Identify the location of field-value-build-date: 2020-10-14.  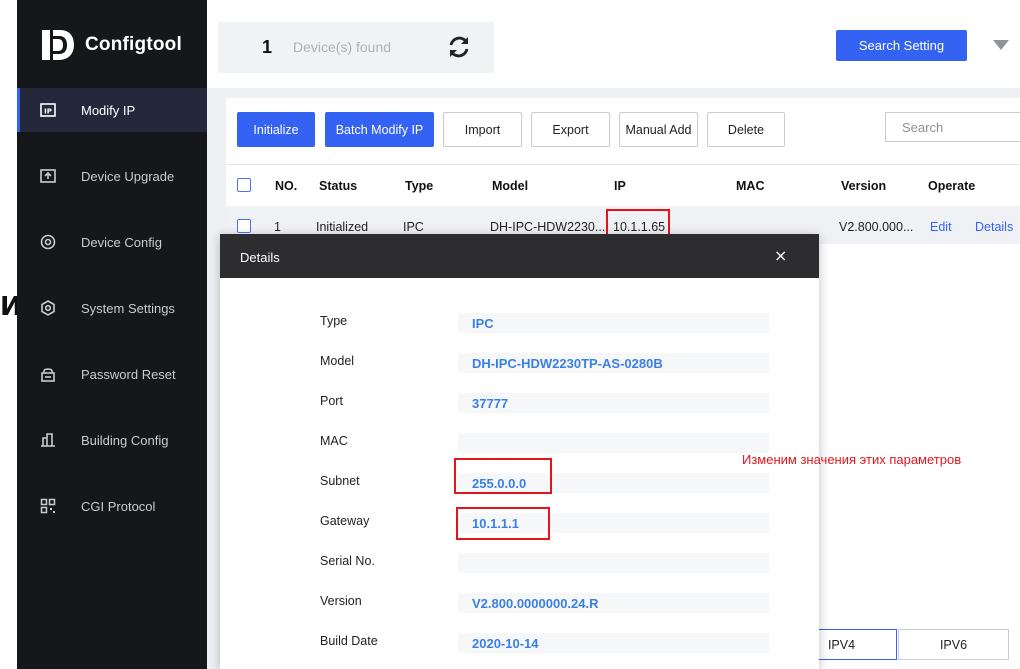
(505, 643).